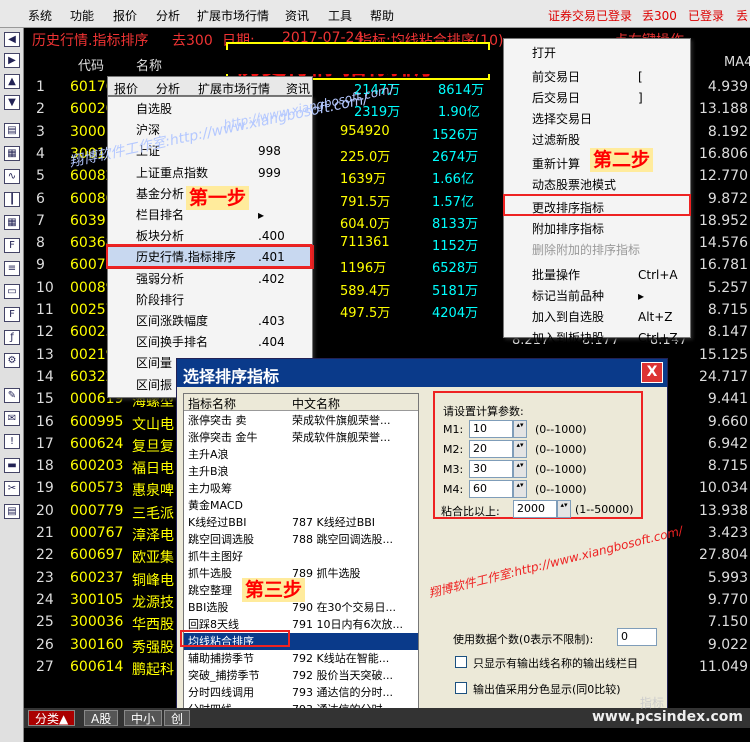 This screenshot has width=750, height=742. I want to click on m3-input: 30, so click(491, 469).